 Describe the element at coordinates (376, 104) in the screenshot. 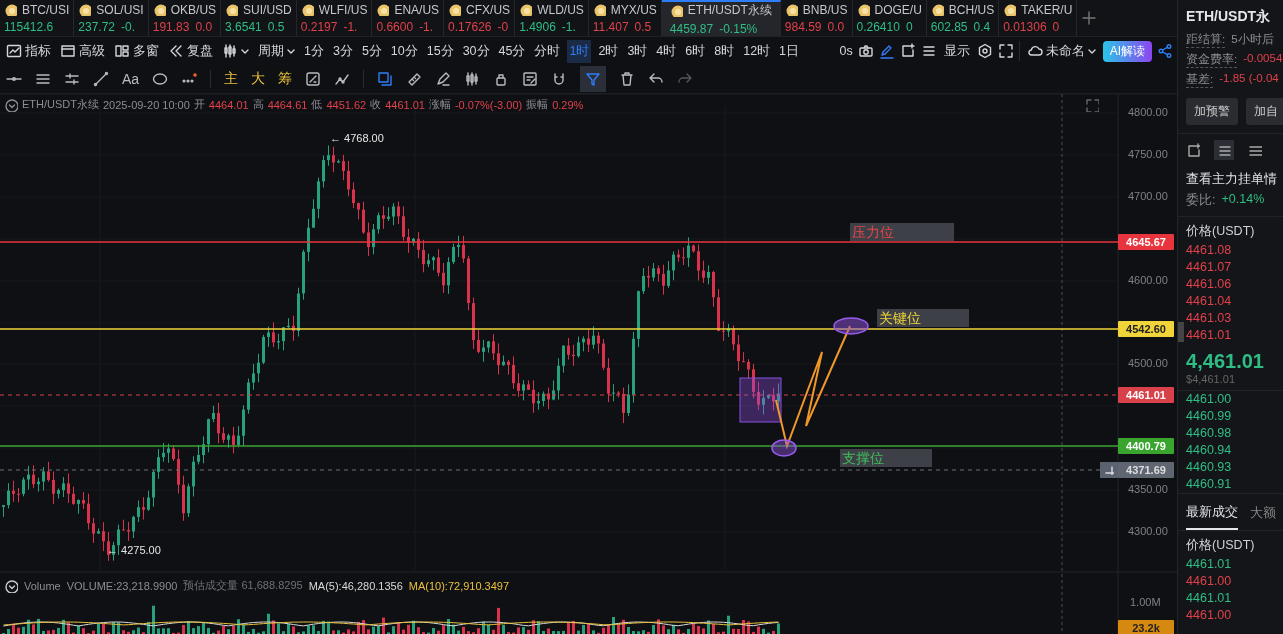

I see `field-label: 收` at that location.